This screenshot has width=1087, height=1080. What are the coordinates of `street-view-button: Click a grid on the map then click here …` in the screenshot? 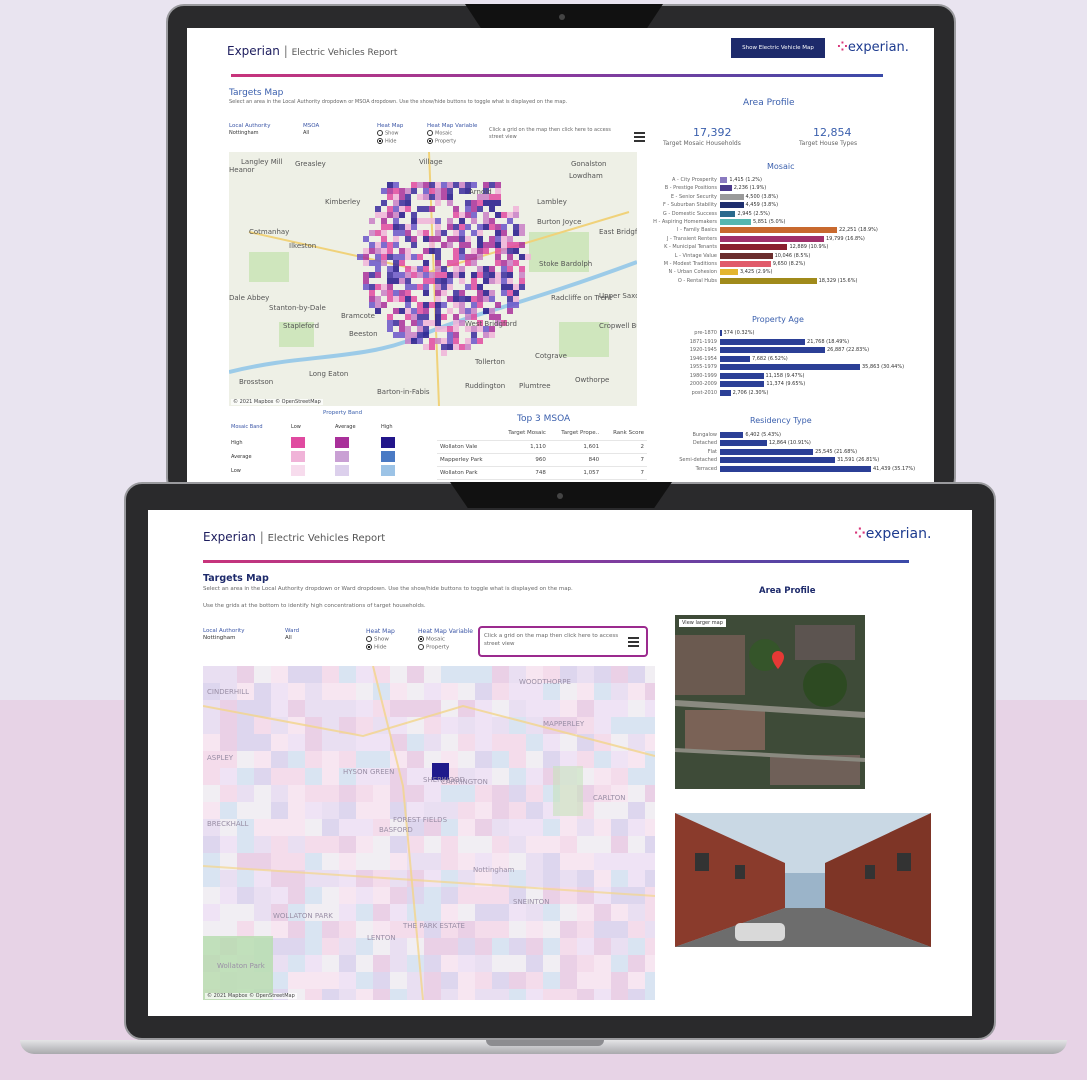 It's located at (563, 641).